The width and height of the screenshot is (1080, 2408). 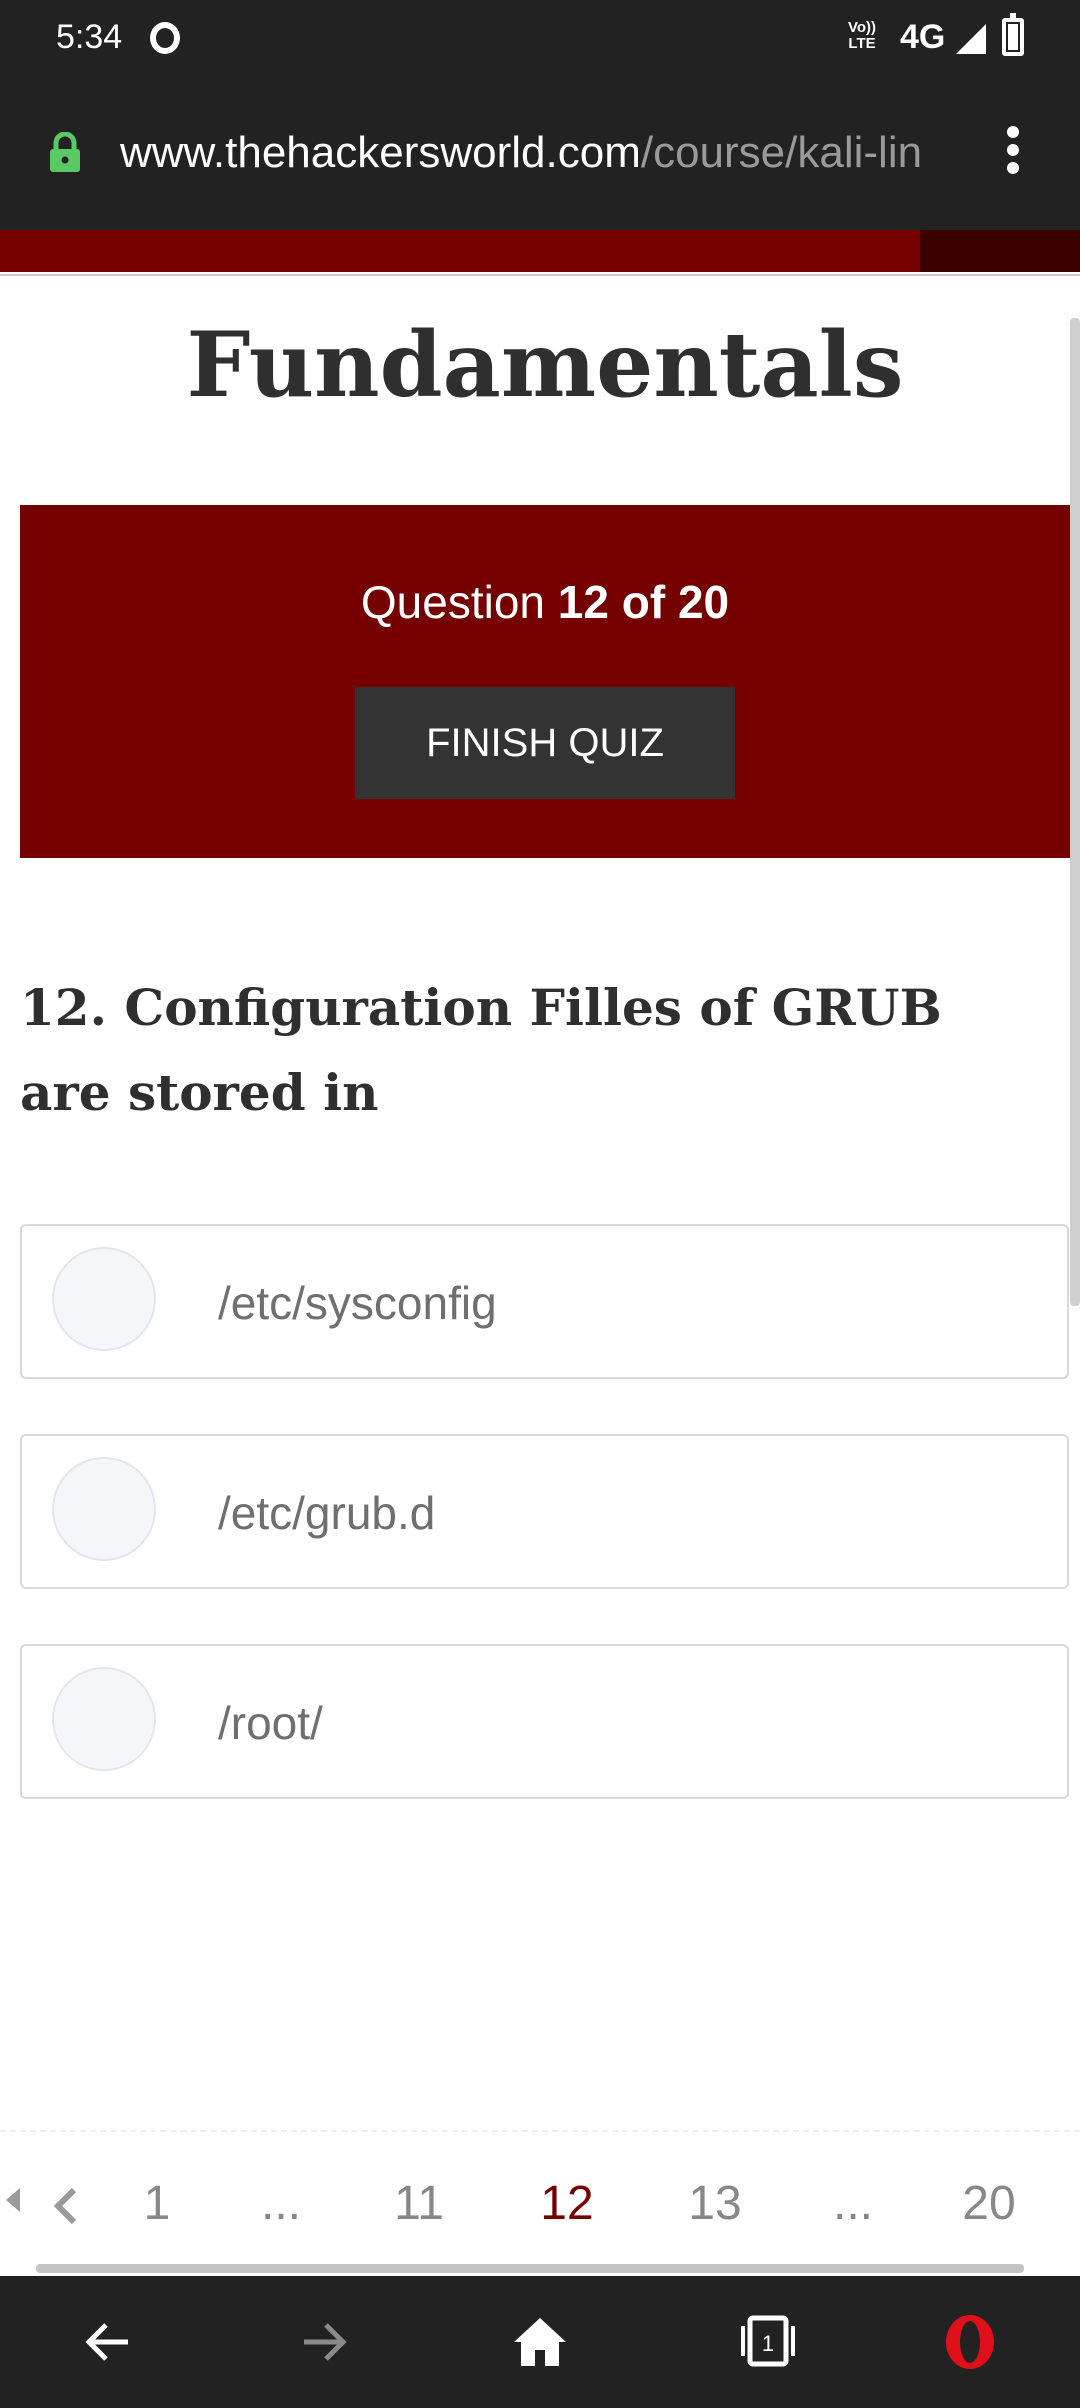 What do you see at coordinates (1013, 152) in the screenshot?
I see `more-options-icon` at bounding box center [1013, 152].